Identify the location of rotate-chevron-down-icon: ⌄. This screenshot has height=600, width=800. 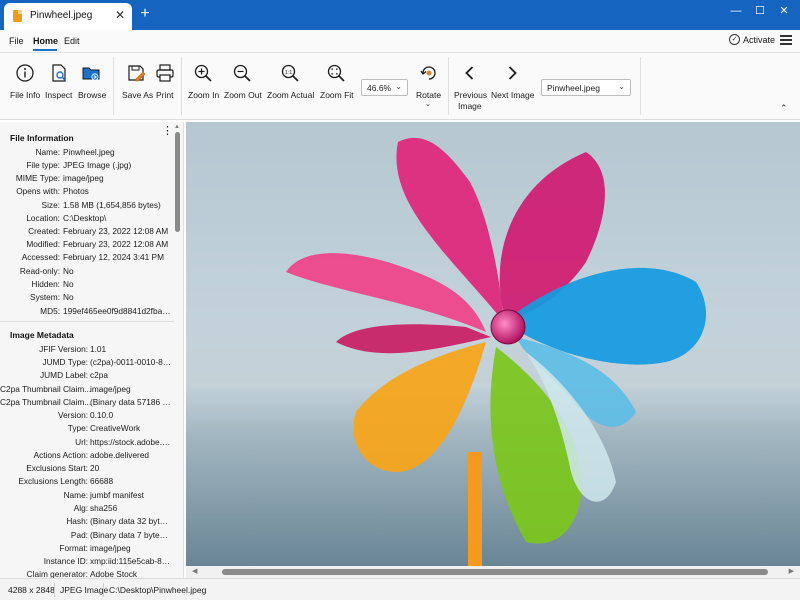
(428, 104).